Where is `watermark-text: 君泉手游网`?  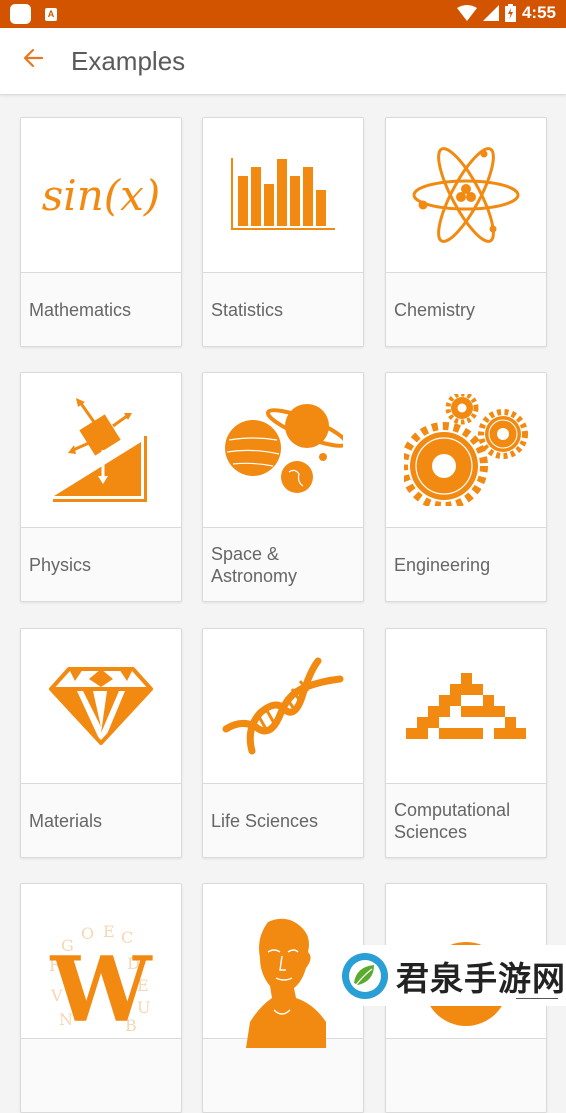 watermark-text: 君泉手游网 is located at coordinates (481, 978).